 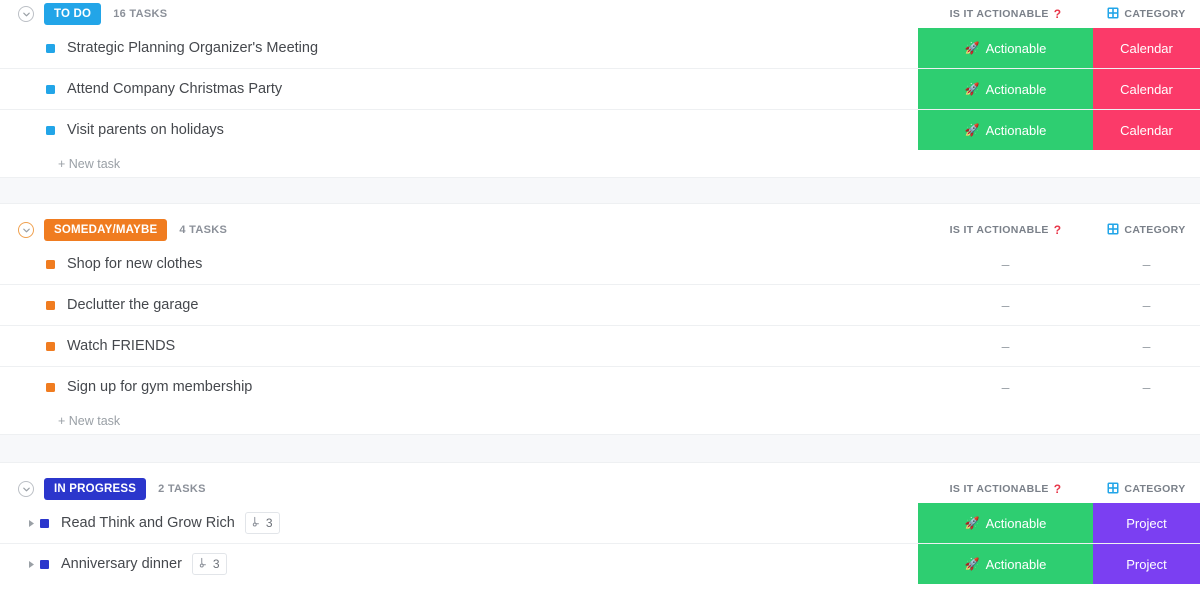 I want to click on status-badge: TO DO, so click(x=73, y=14).